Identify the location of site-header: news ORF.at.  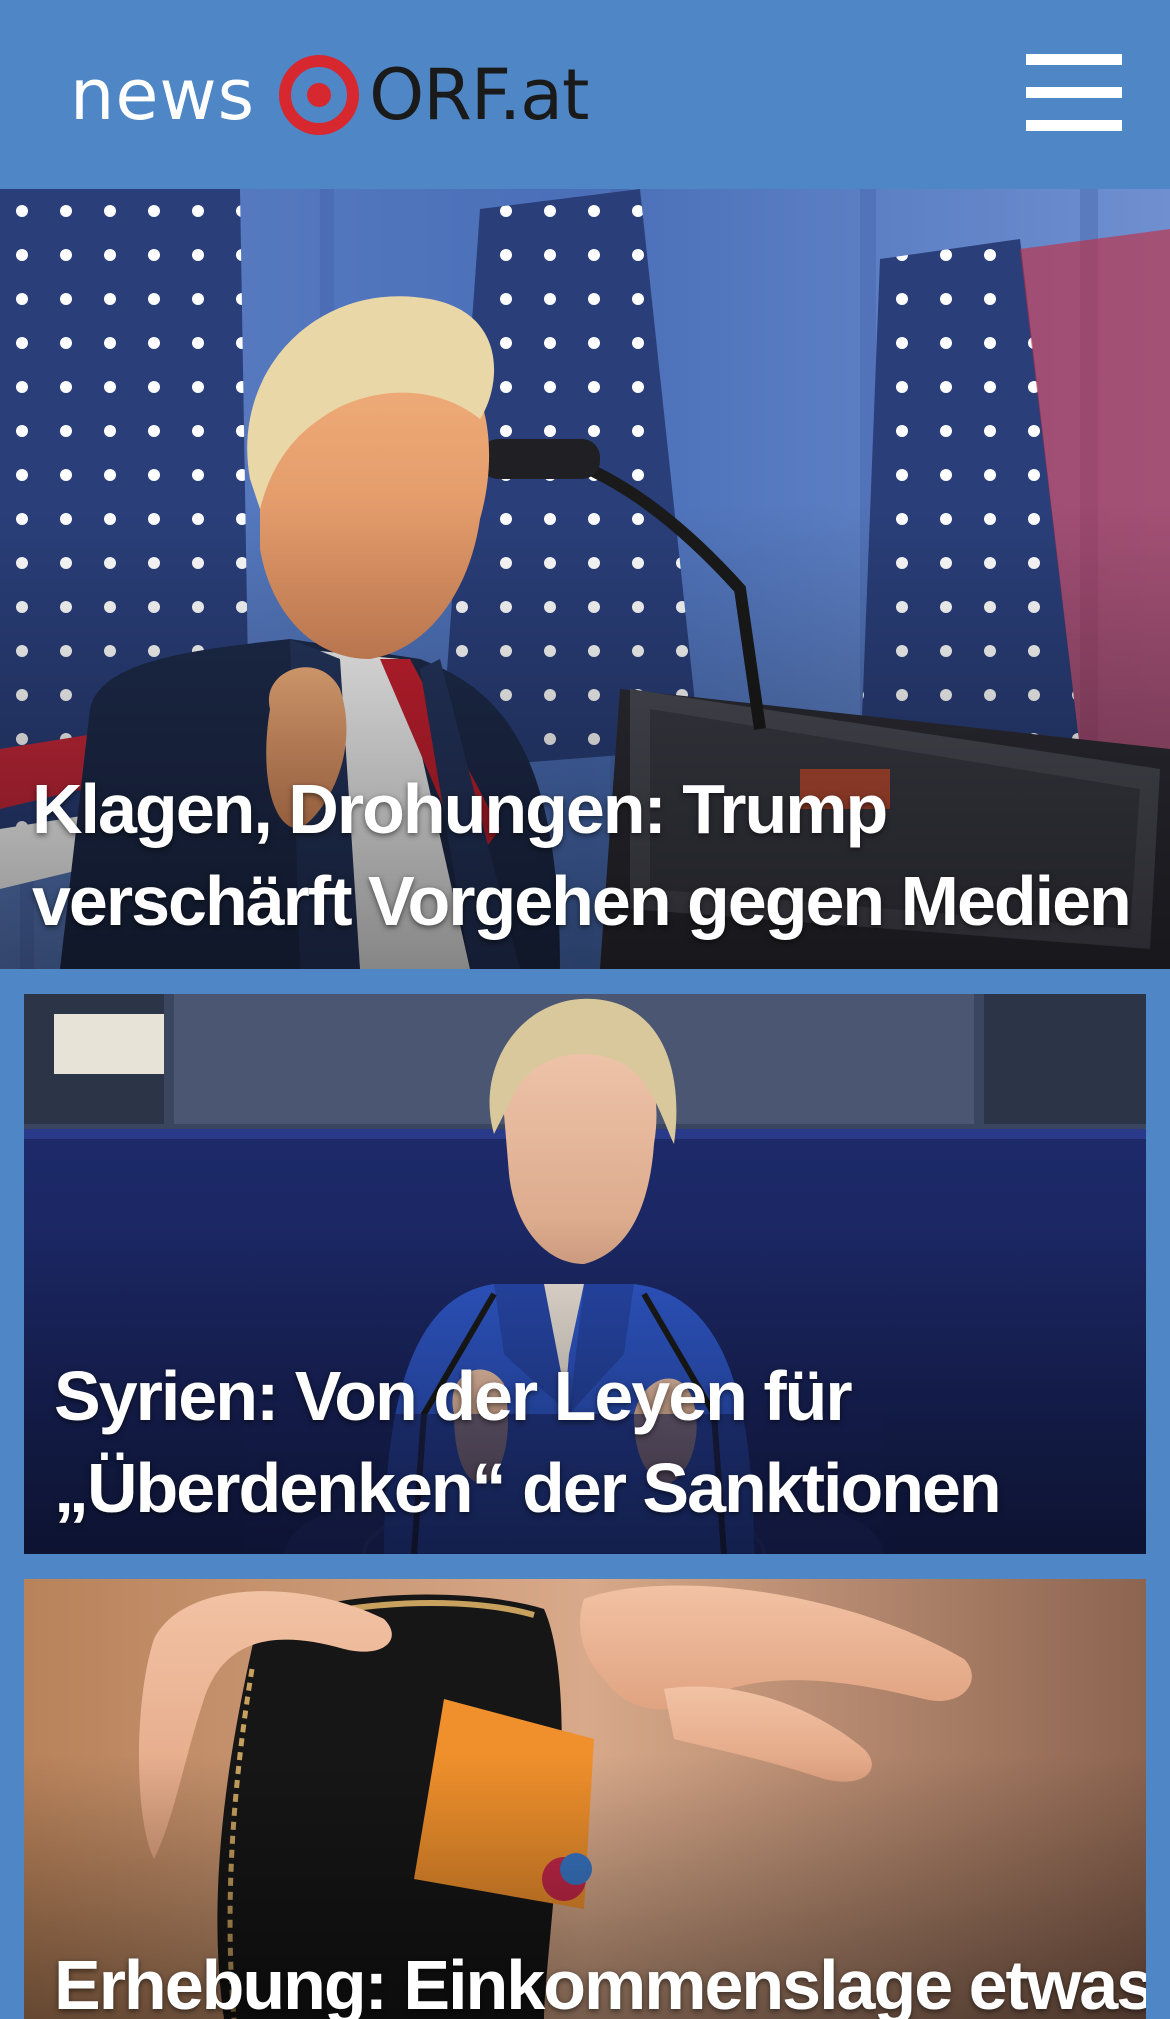
(585, 94).